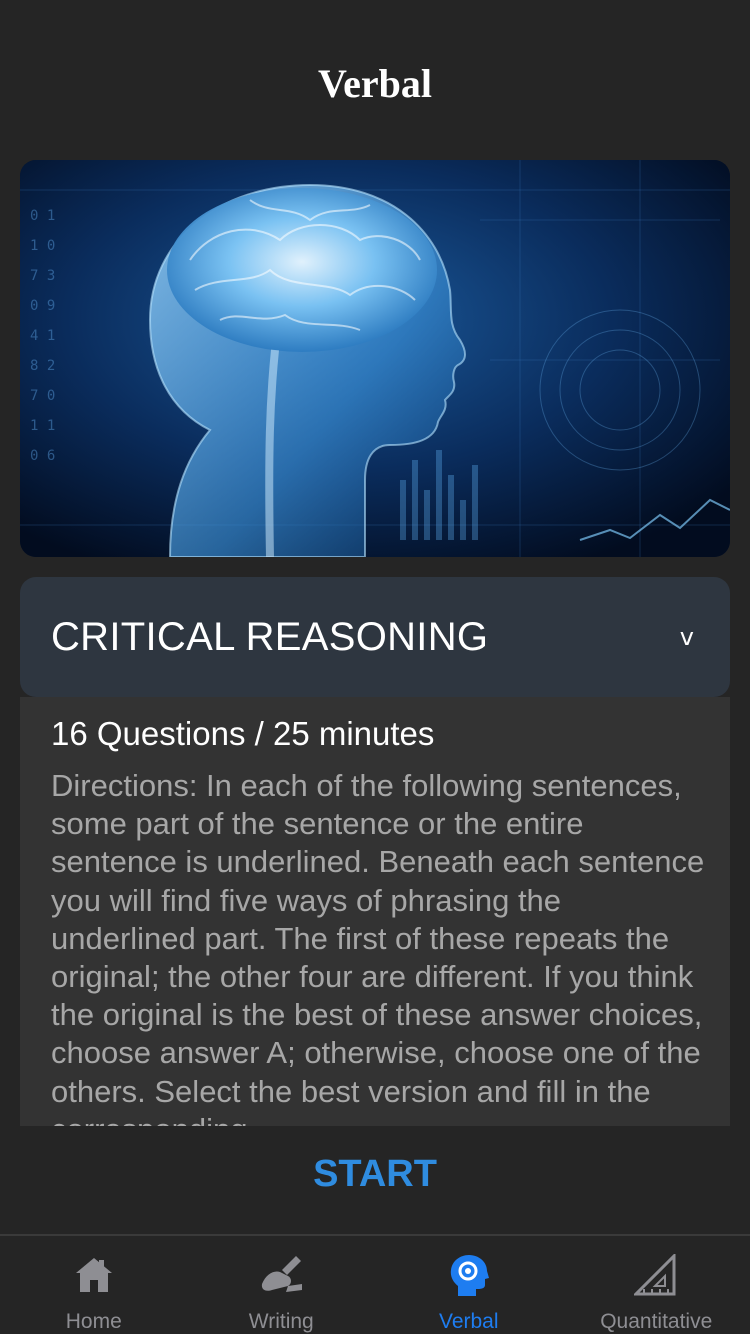 This screenshot has width=750, height=1334. I want to click on tab-writing: Writing, so click(282, 1285).